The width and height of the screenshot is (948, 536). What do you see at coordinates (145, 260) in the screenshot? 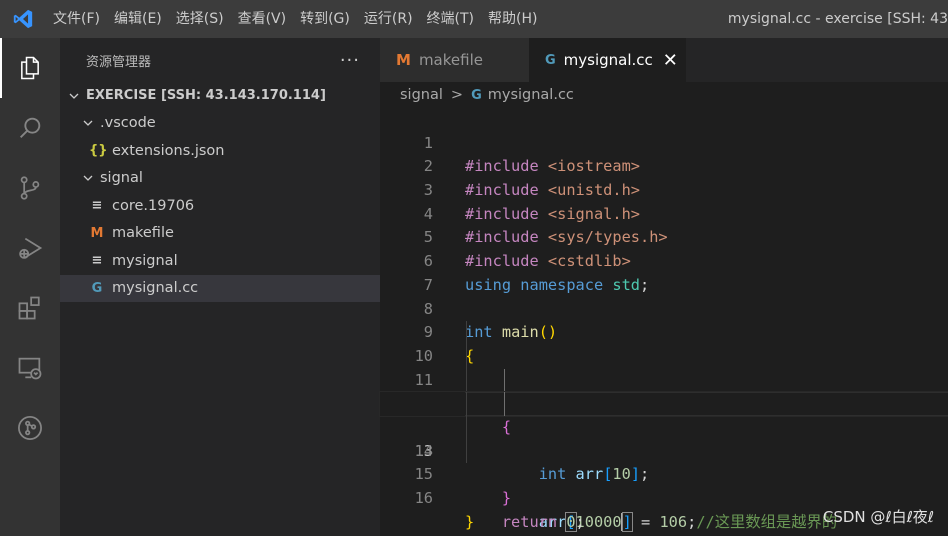
I see `tree-item-label: mysignal` at bounding box center [145, 260].